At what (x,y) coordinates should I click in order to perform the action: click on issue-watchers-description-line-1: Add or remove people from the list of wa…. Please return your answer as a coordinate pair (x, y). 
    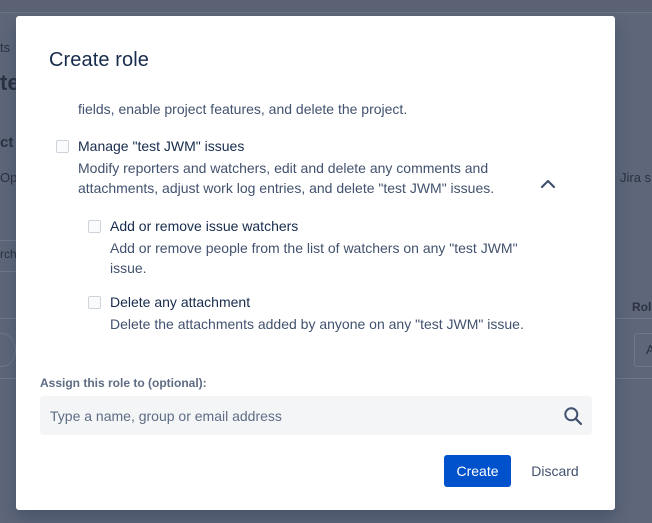
    Looking at the image, I should click on (314, 248).